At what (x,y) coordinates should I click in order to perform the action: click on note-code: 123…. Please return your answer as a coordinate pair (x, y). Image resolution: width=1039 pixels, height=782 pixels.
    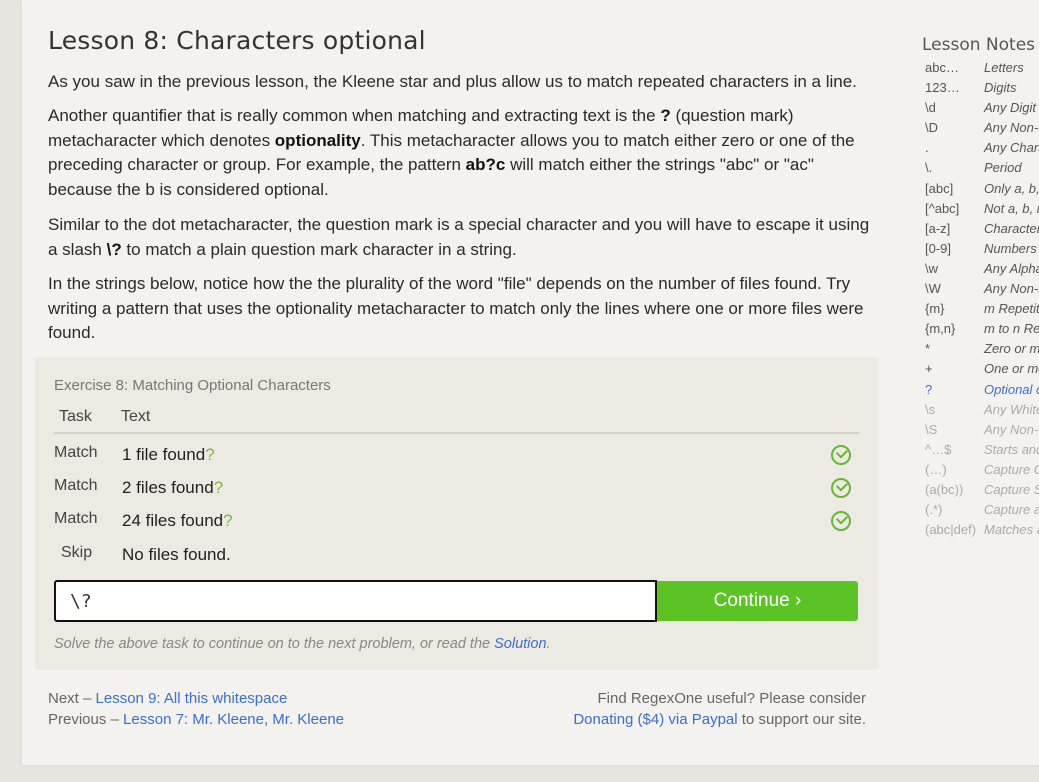
    Looking at the image, I should click on (942, 88).